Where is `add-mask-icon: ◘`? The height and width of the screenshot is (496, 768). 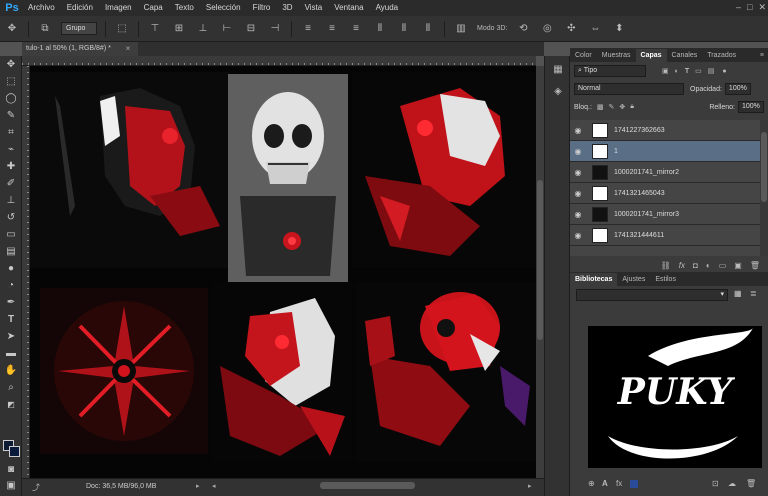 add-mask-icon: ◘ is located at coordinates (695, 265).